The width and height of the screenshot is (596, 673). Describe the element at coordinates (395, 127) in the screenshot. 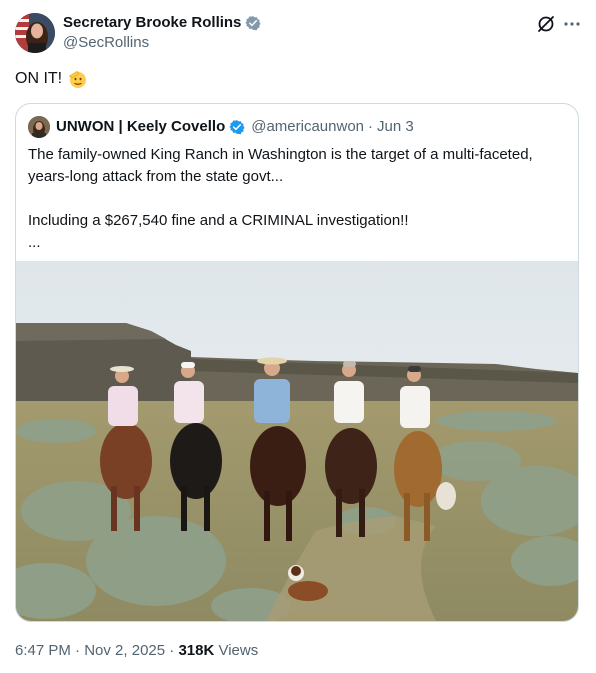

I see `quoted-date: Jun 3` at that location.